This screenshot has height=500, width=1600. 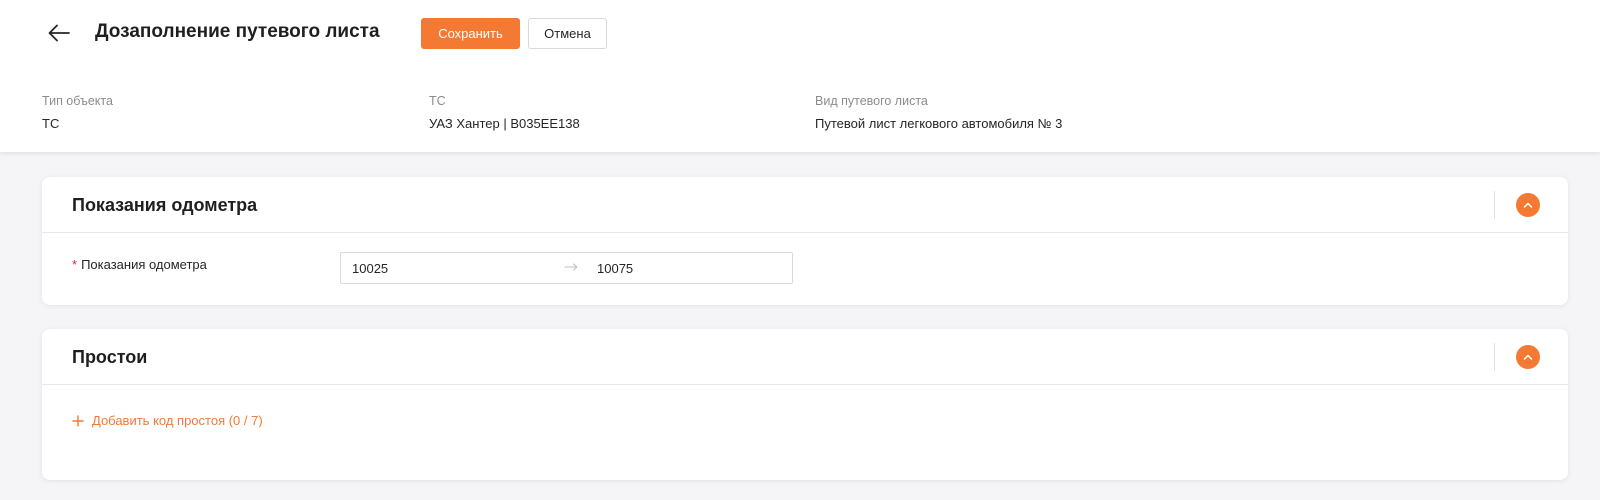 I want to click on info-label: Вид путевого листа, so click(x=871, y=101).